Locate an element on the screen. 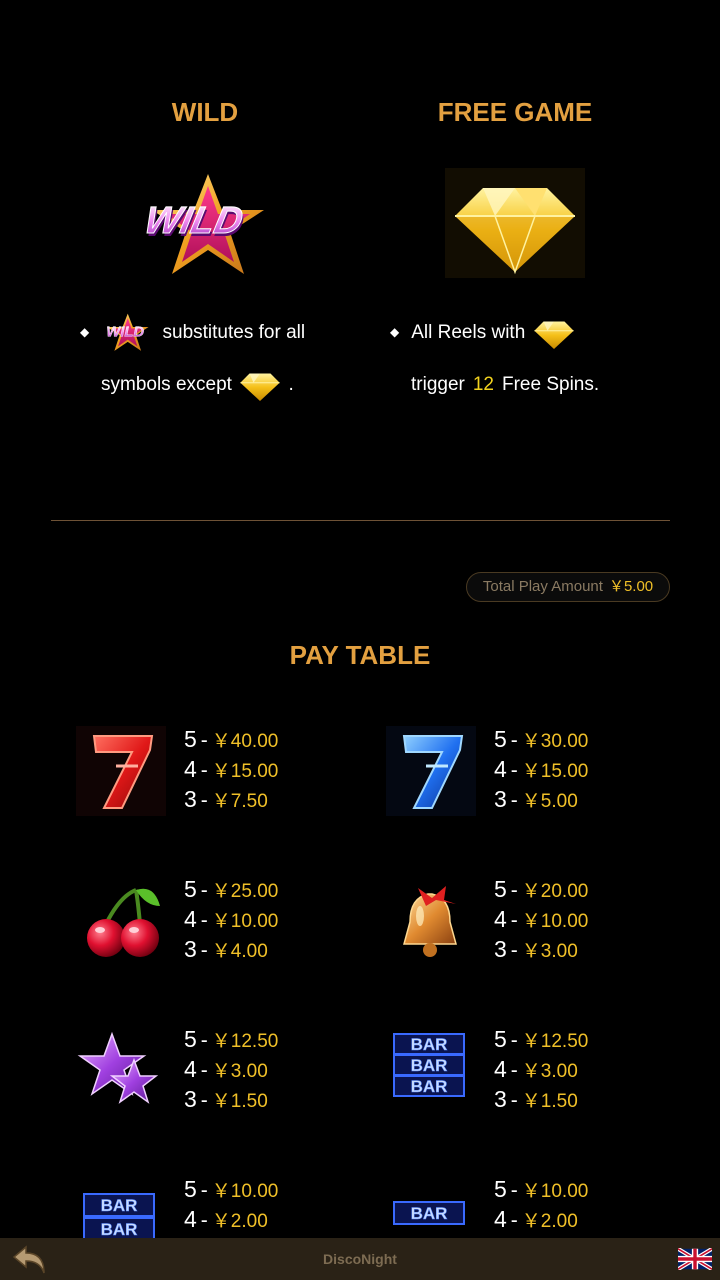 The height and width of the screenshot is (1280, 720). wild-title: WILD is located at coordinates (205, 112).